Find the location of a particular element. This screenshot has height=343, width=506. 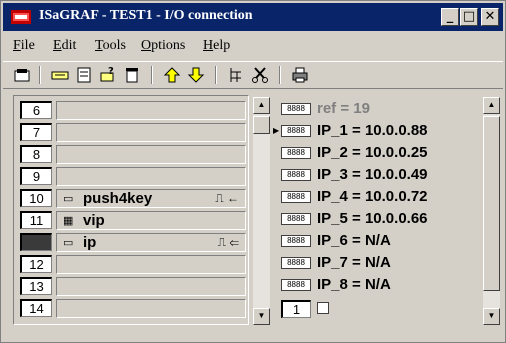

variable-text: IP_5 = 10.0.0.66 is located at coordinates (372, 218).